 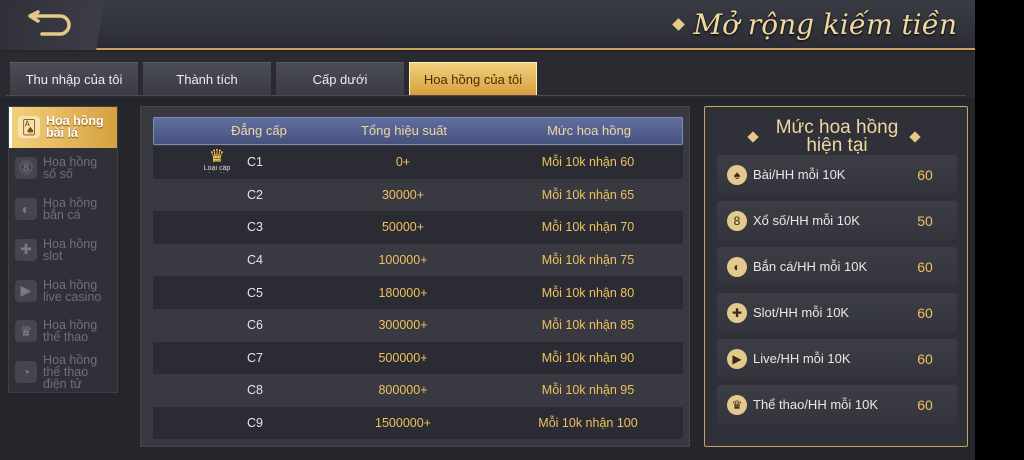 I want to click on sidebar-item-label: Hoa hồng live casino, so click(x=72, y=290).